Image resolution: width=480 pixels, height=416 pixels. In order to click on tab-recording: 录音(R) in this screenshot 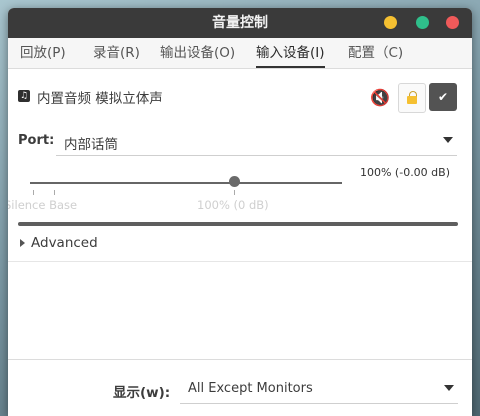, I will do `click(116, 53)`.